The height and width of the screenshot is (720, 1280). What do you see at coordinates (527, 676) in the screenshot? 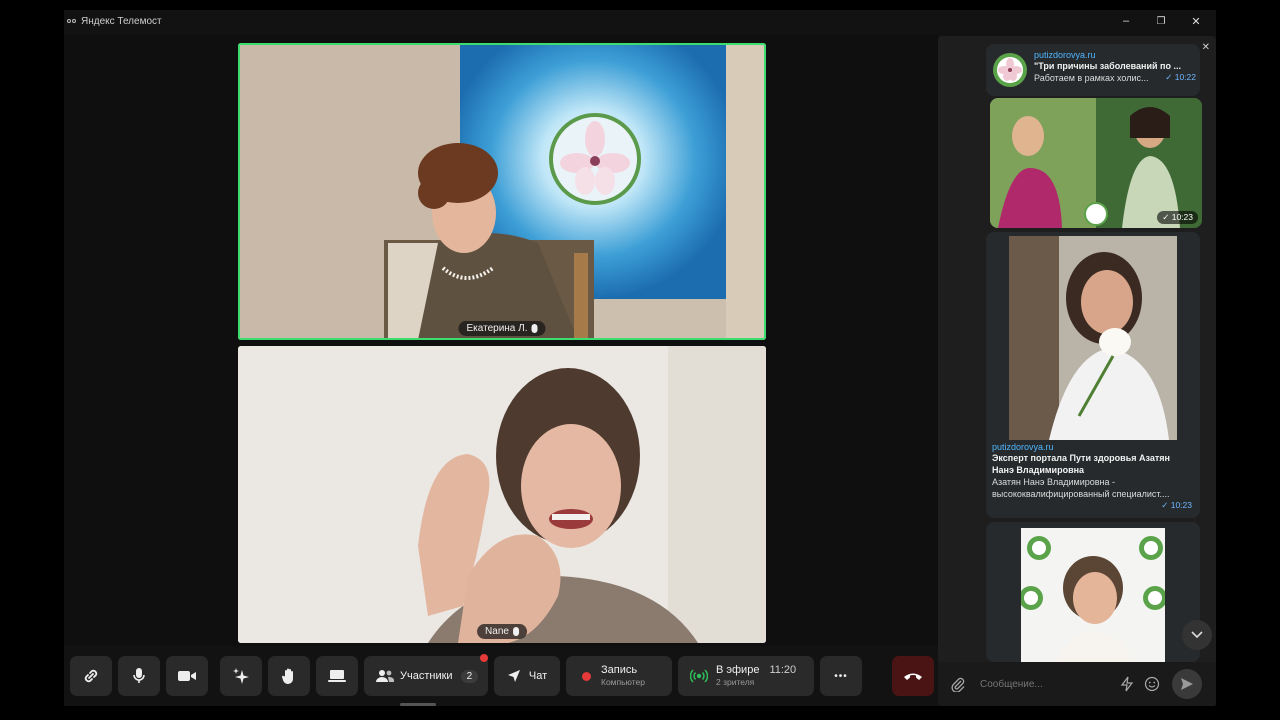
I see `chat-button: Чат` at bounding box center [527, 676].